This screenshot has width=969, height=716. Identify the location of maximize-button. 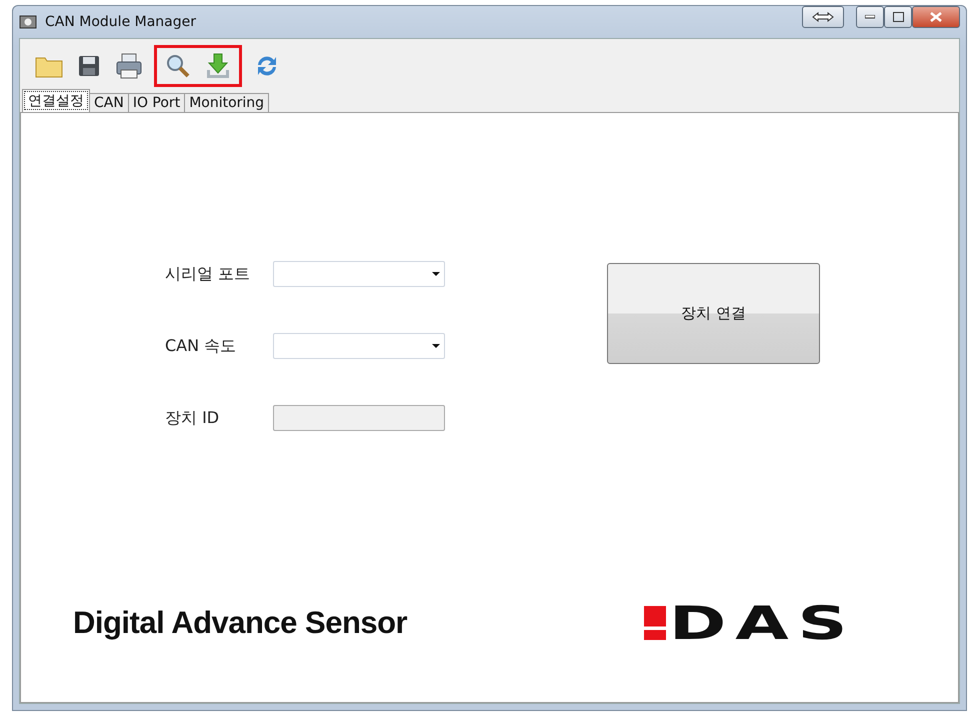
(898, 17).